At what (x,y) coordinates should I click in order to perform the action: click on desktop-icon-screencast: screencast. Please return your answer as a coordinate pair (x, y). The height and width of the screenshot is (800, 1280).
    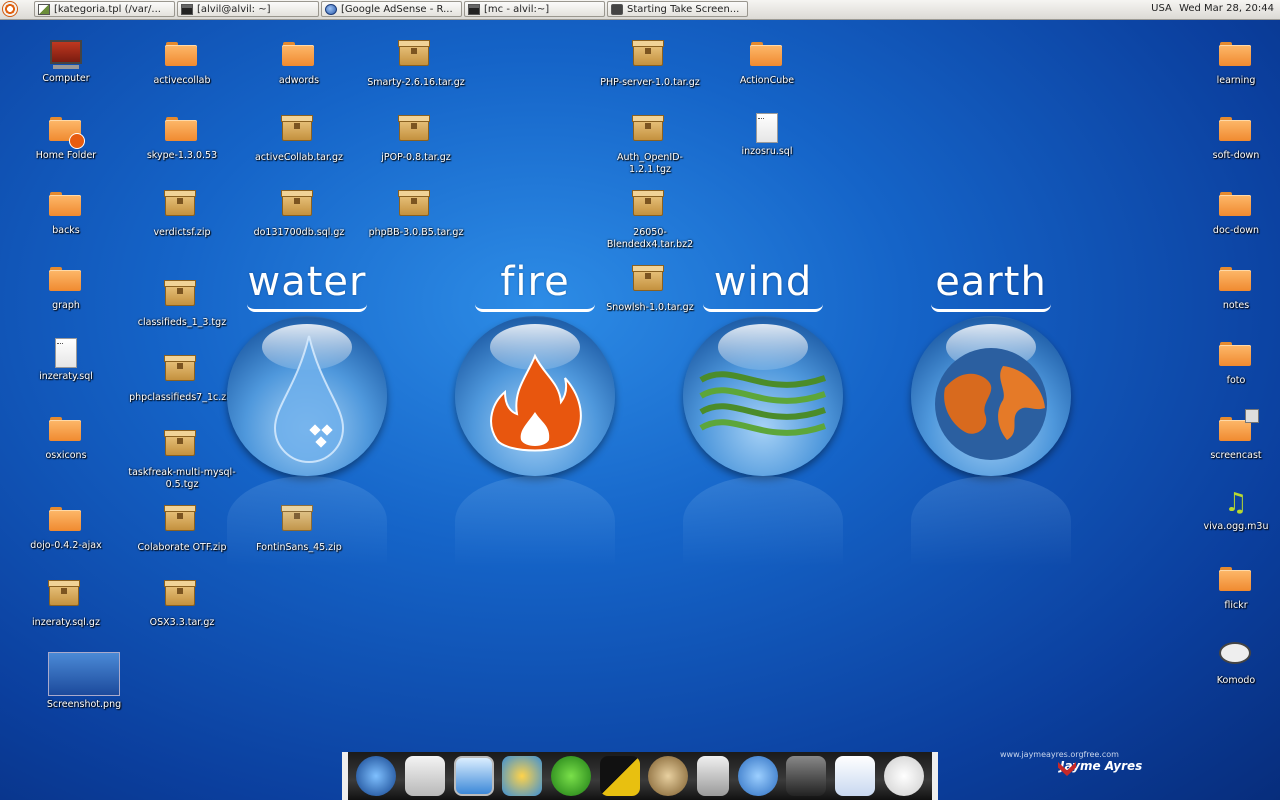
    Looking at the image, I should click on (1230, 435).